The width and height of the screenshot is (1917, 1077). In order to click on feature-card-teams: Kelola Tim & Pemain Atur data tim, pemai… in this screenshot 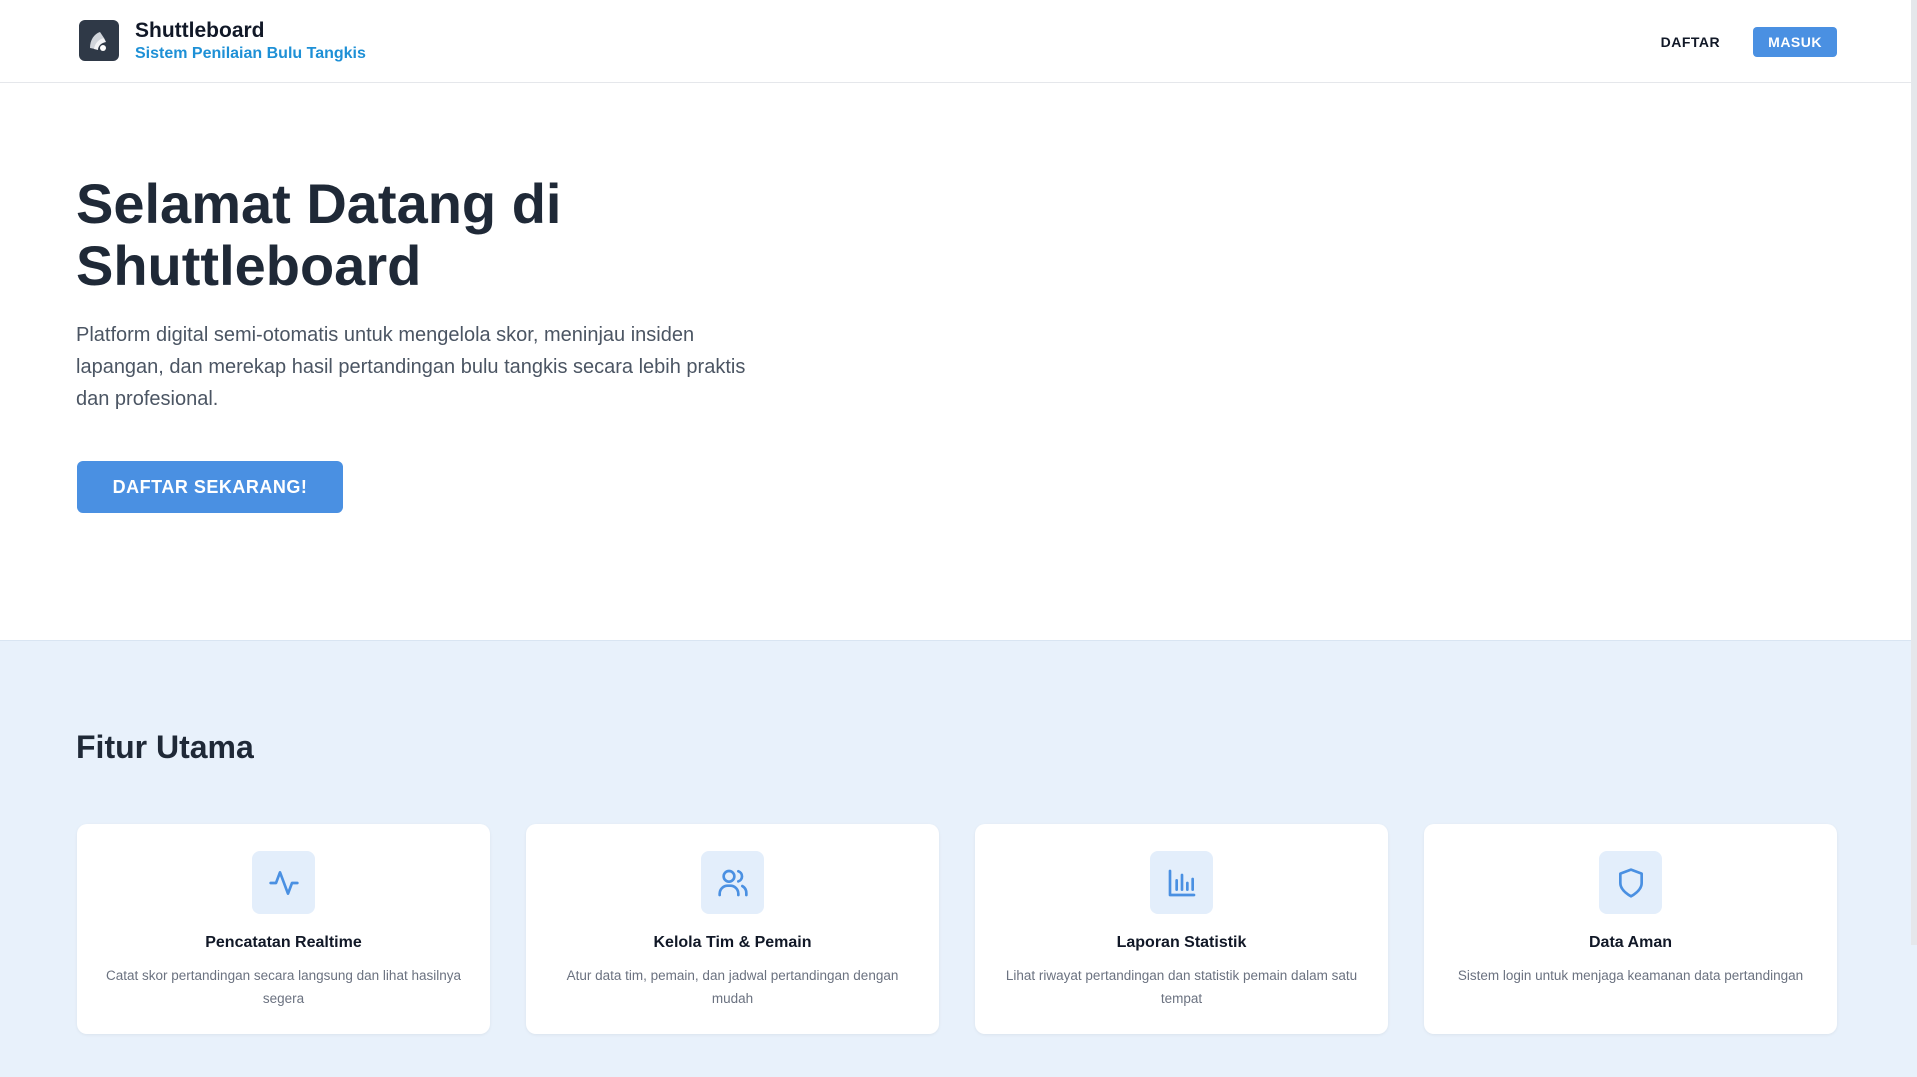, I will do `click(732, 929)`.